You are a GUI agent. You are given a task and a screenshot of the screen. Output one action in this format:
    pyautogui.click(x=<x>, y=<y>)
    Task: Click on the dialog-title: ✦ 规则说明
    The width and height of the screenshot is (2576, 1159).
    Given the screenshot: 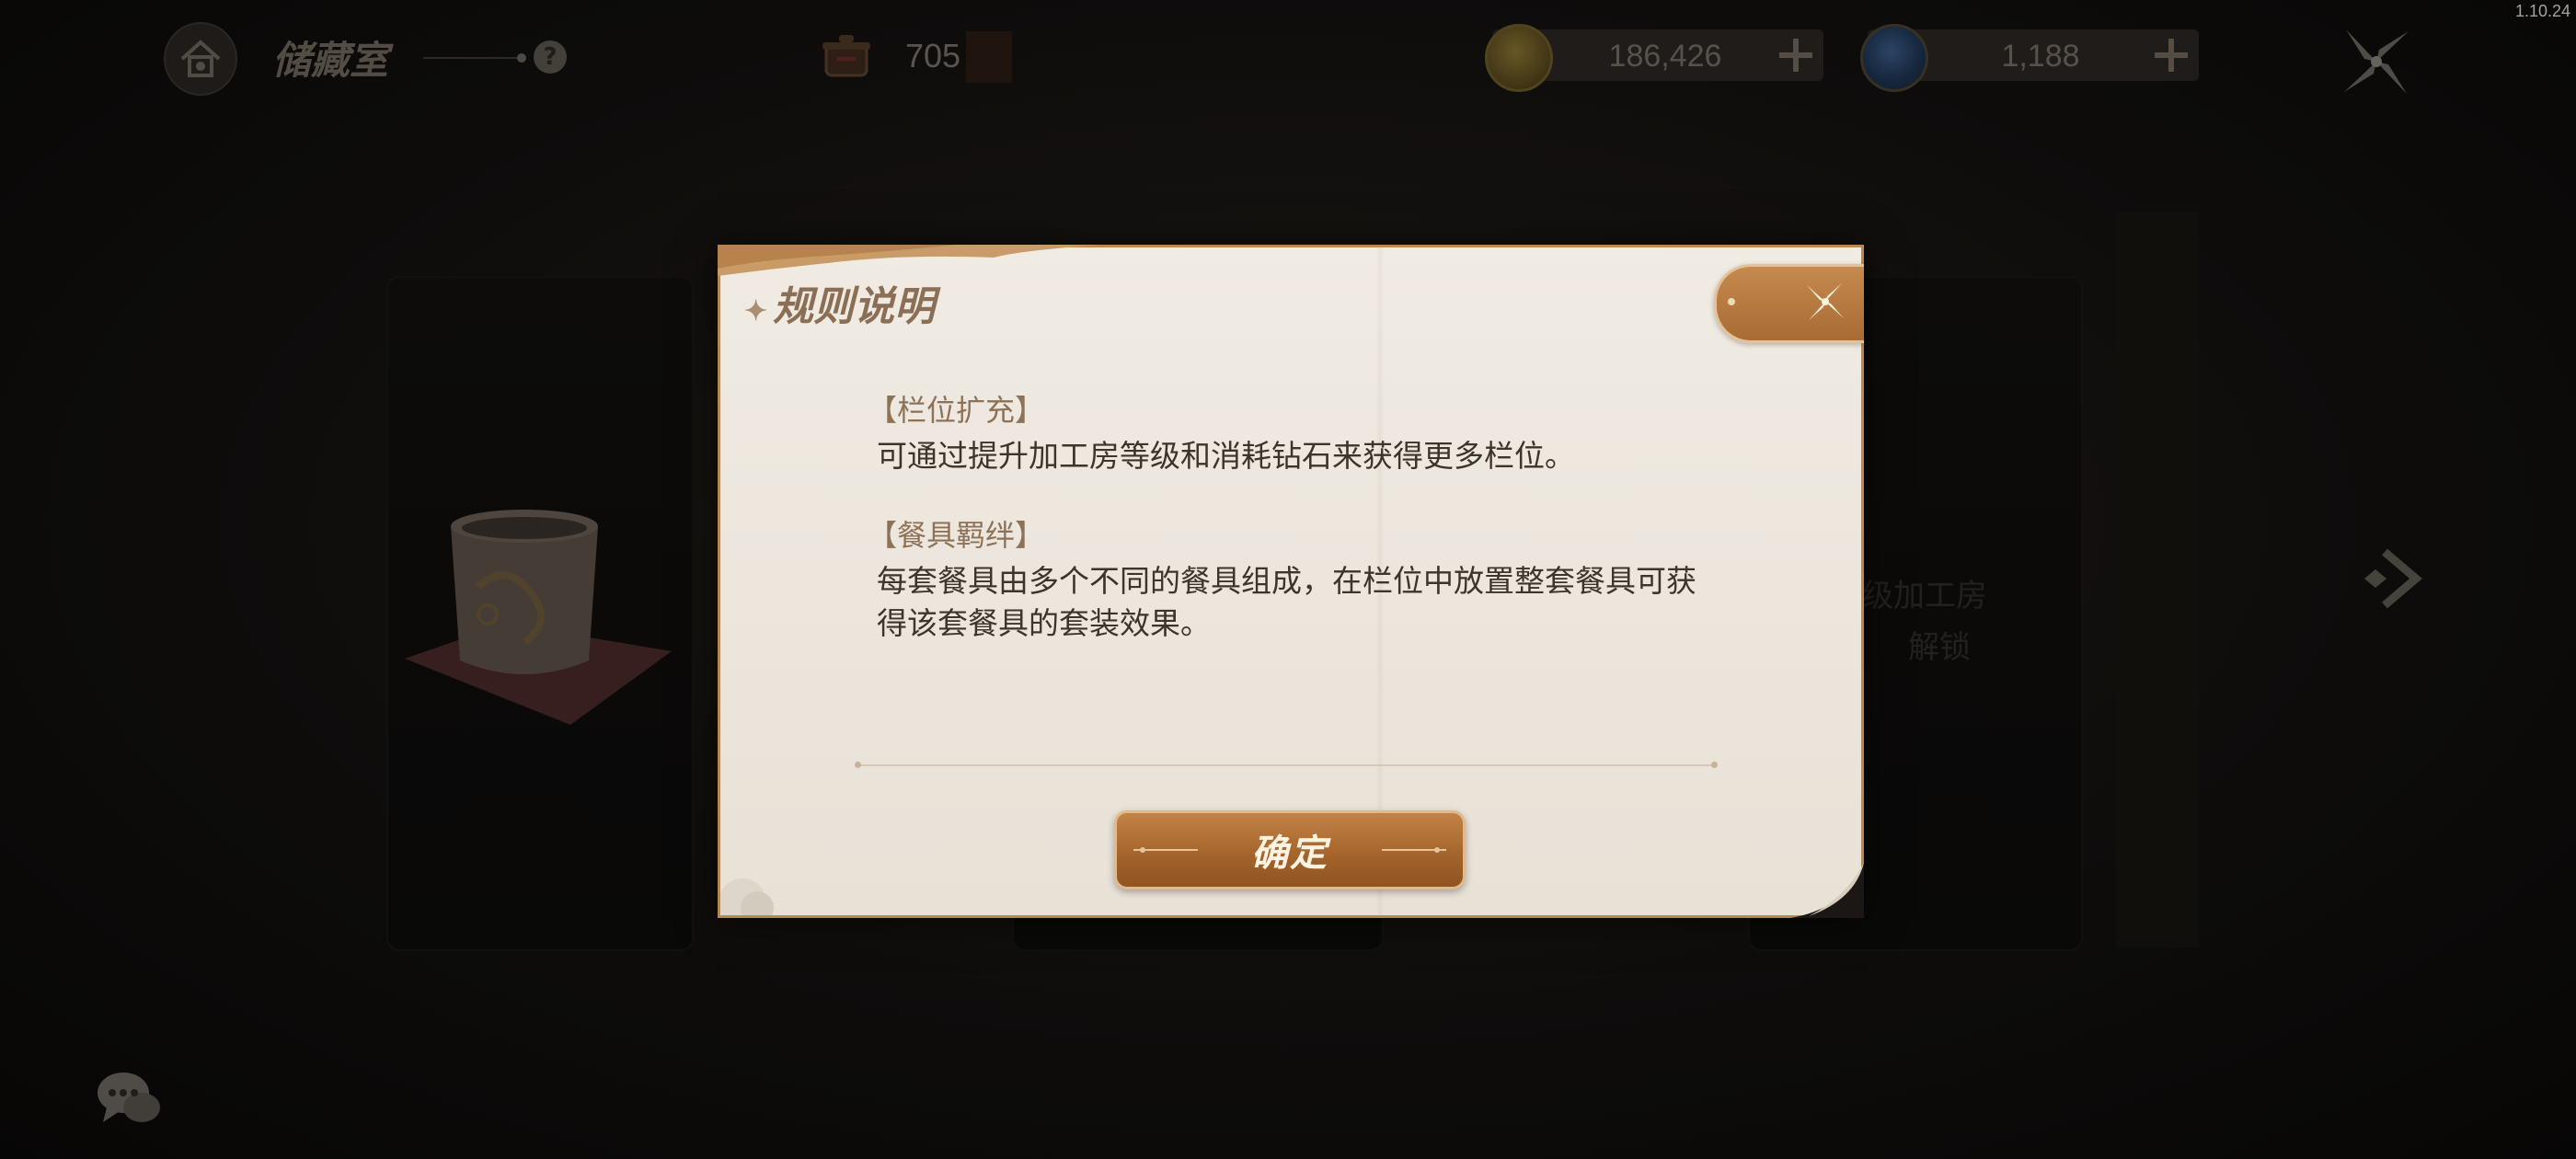 What is the action you would take?
    pyautogui.click(x=839, y=302)
    